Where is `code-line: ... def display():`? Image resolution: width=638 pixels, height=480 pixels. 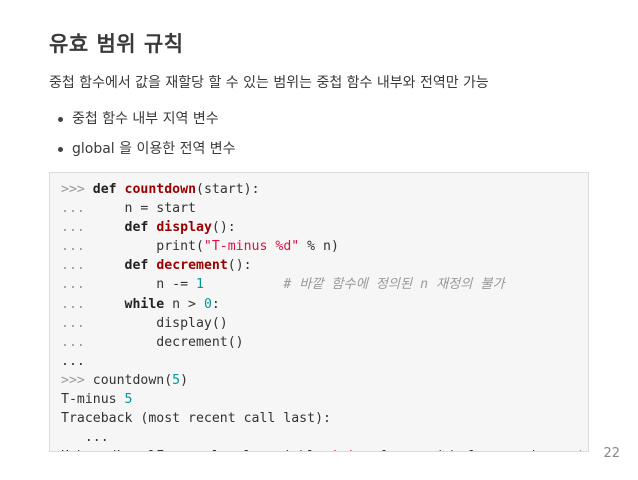 code-line: ... def display(): is located at coordinates (324, 227).